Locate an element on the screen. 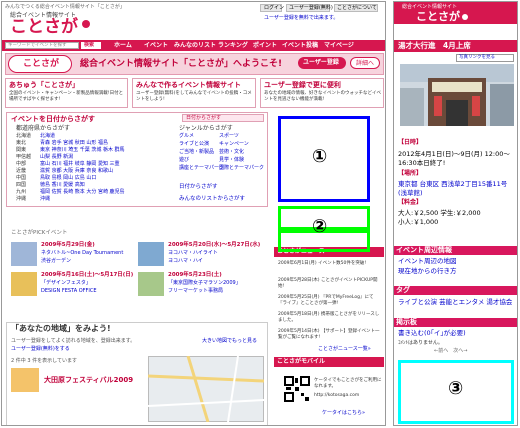 This screenshot has width=520, height=428. banner-detail-button: 詳細へ is located at coordinates (365, 63).